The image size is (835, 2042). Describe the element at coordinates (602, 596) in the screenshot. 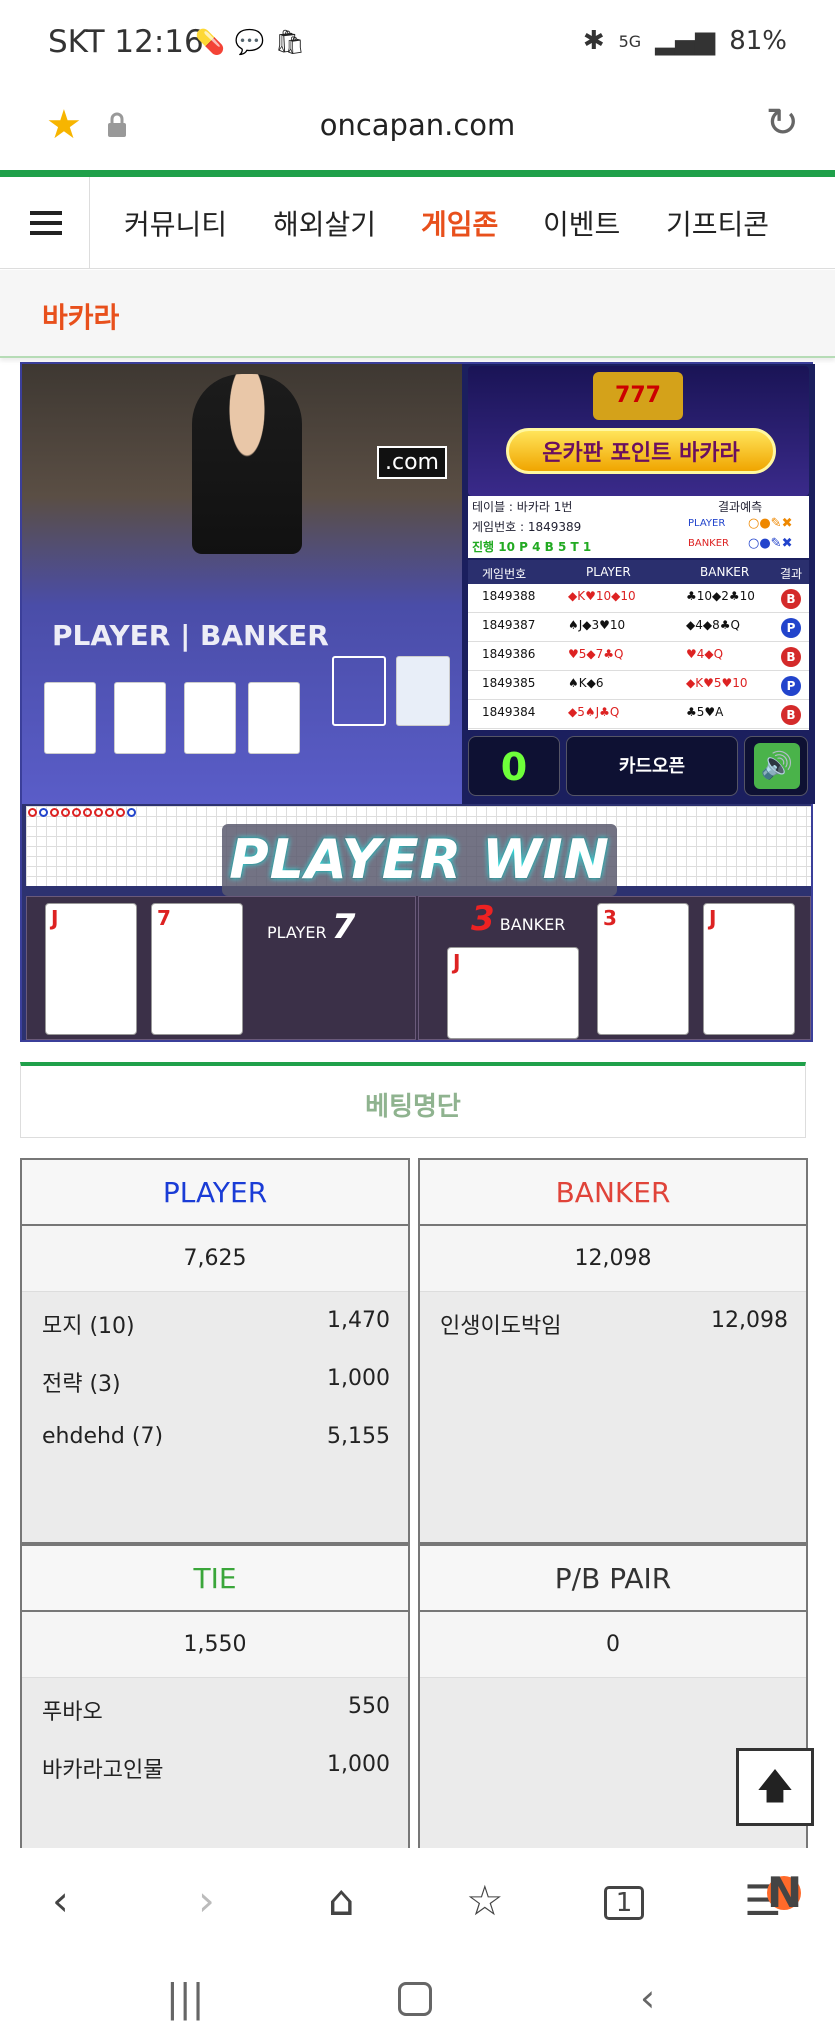

I see `results-cell: ◆K♥10◆10` at that location.